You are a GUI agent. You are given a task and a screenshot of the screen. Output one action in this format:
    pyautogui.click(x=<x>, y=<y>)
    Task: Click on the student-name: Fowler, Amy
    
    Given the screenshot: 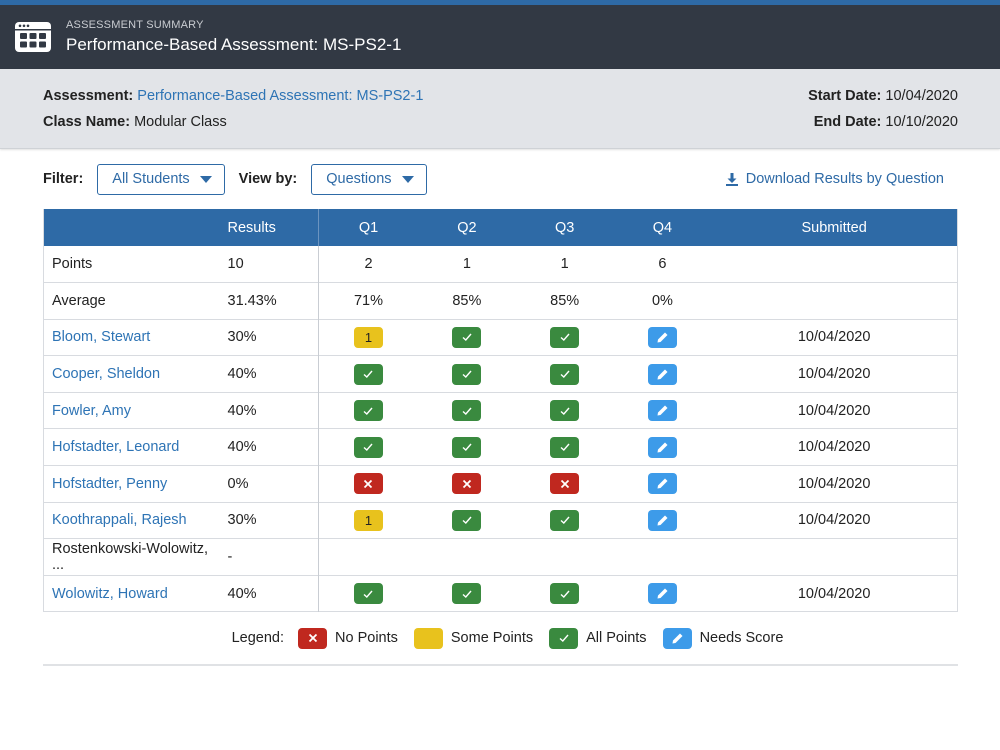 What is the action you would take?
    pyautogui.click(x=91, y=411)
    